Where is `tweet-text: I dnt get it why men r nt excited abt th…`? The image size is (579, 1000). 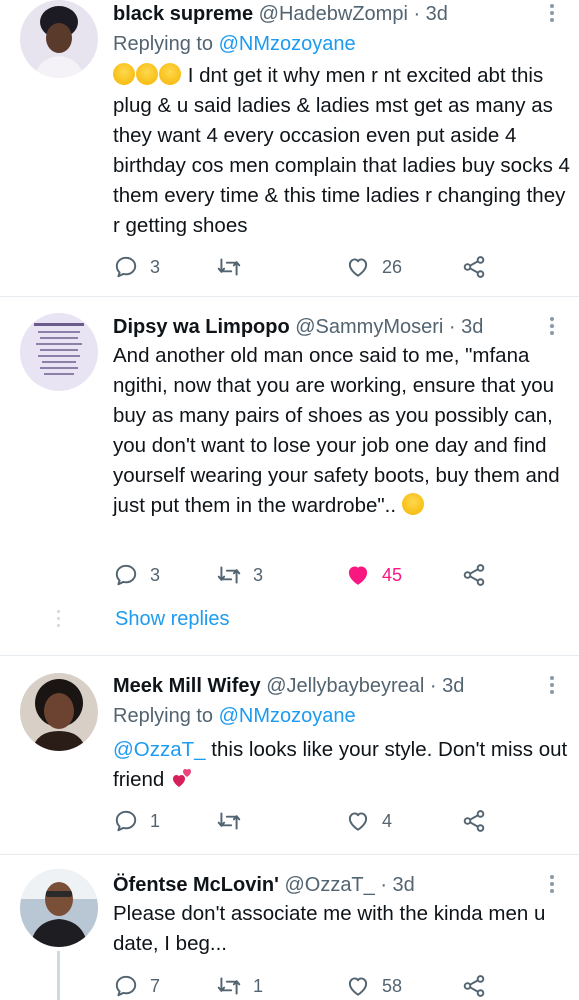
tweet-text: I dnt get it why men r nt excited abt th… is located at coordinates (343, 151).